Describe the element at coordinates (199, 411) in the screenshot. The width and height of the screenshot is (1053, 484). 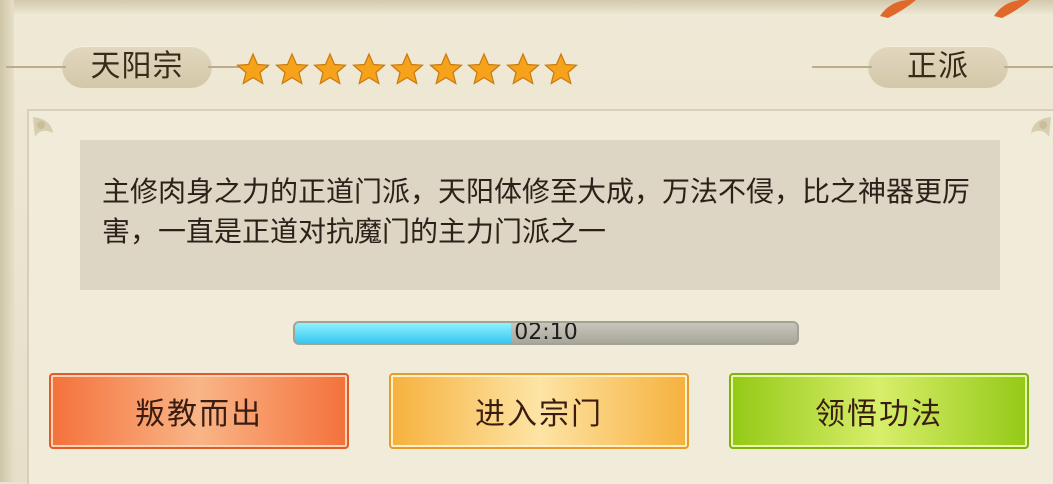
I see `rebel-sect-button: 叛教而出` at that location.